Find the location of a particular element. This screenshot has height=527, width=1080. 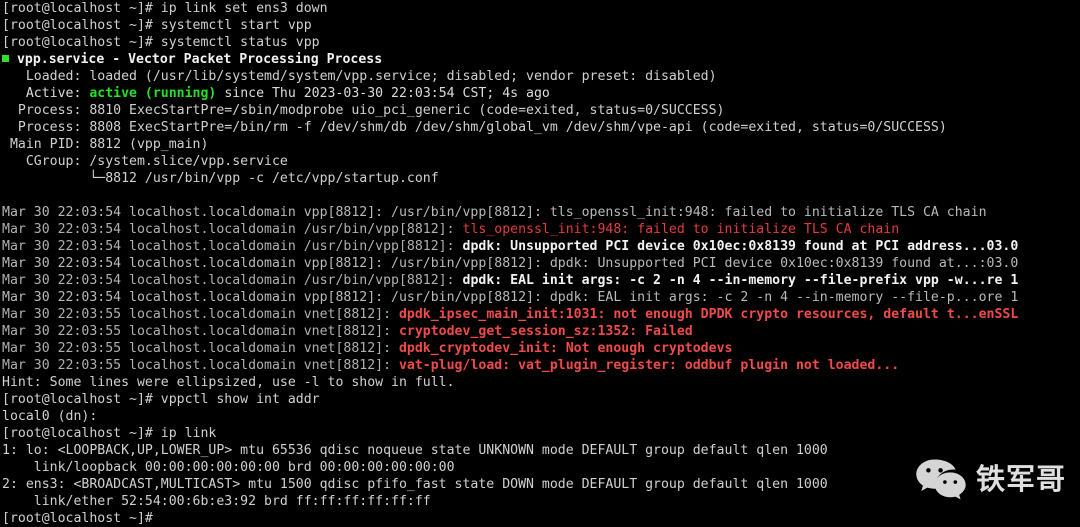

wechat-logo-icon is located at coordinates (941, 479).